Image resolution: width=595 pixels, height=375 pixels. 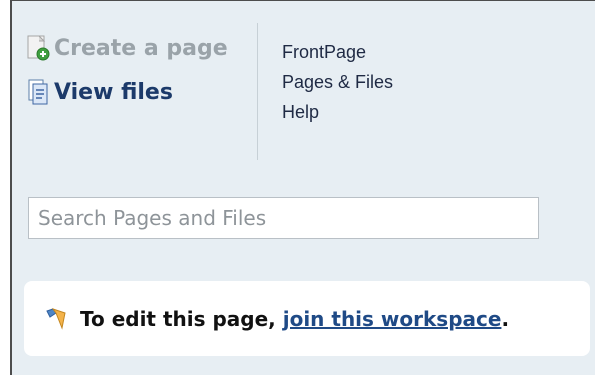 What do you see at coordinates (56, 318) in the screenshot?
I see `flag-icon` at bounding box center [56, 318].